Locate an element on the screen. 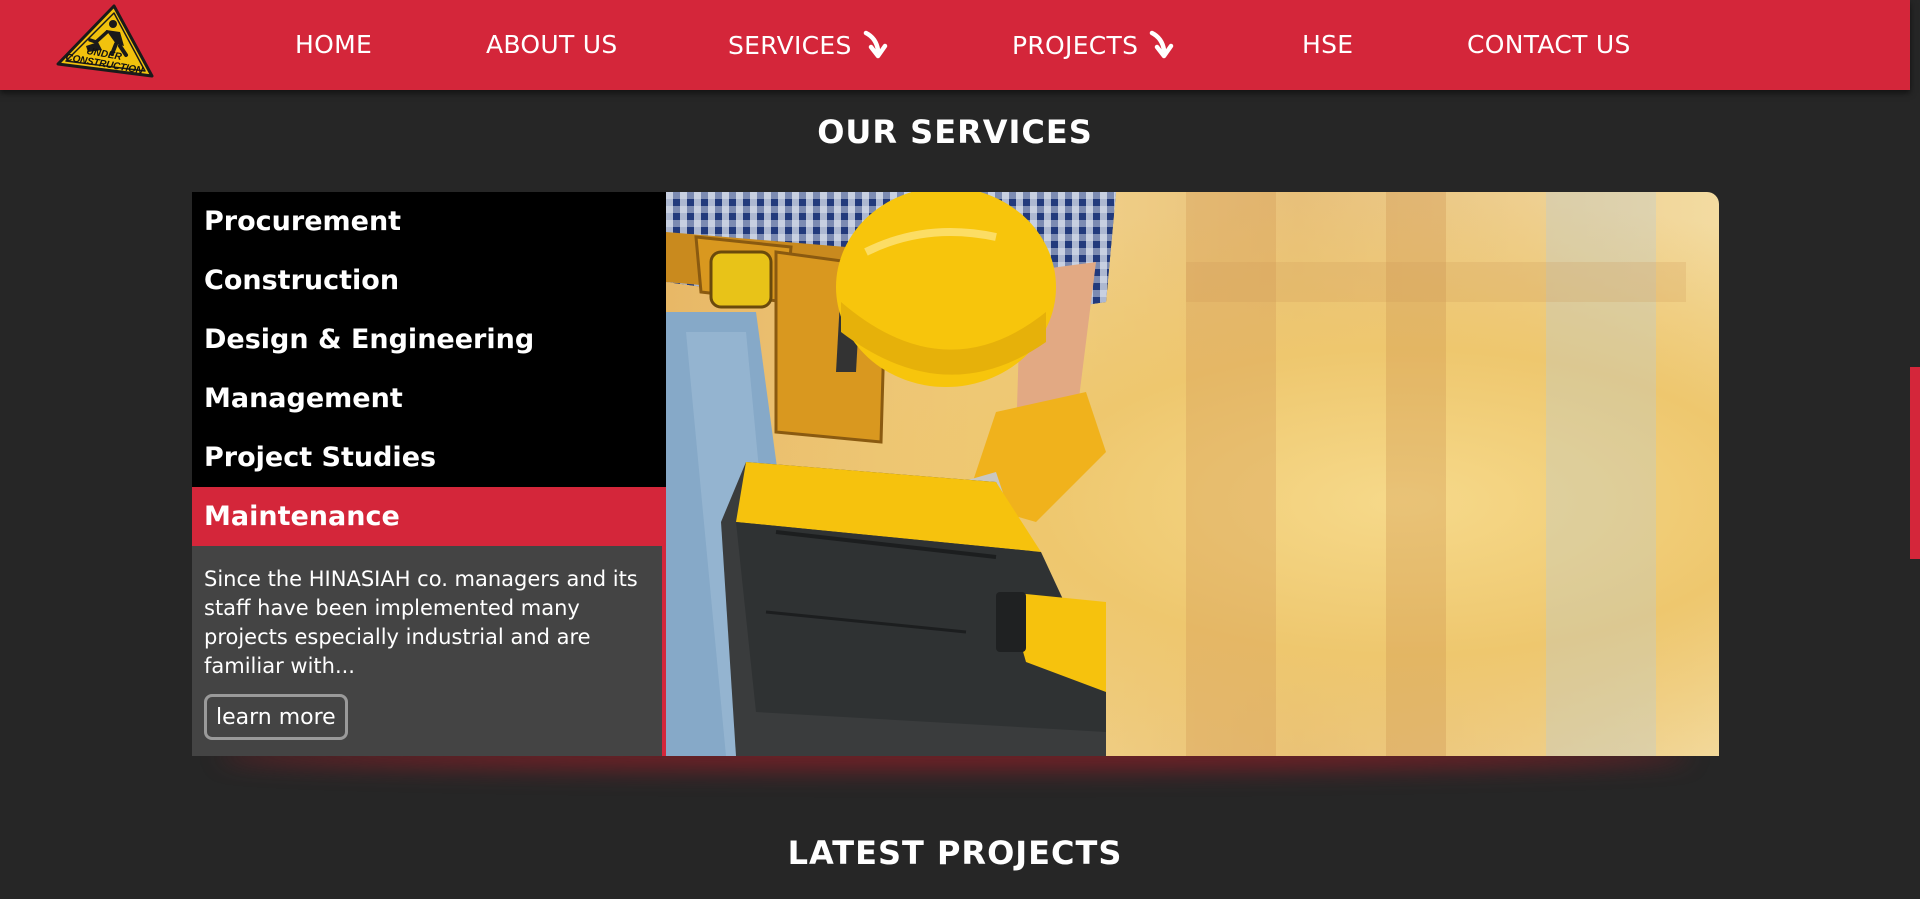 This screenshot has width=1920, height=899. service-item-management: Management is located at coordinates (429, 398).